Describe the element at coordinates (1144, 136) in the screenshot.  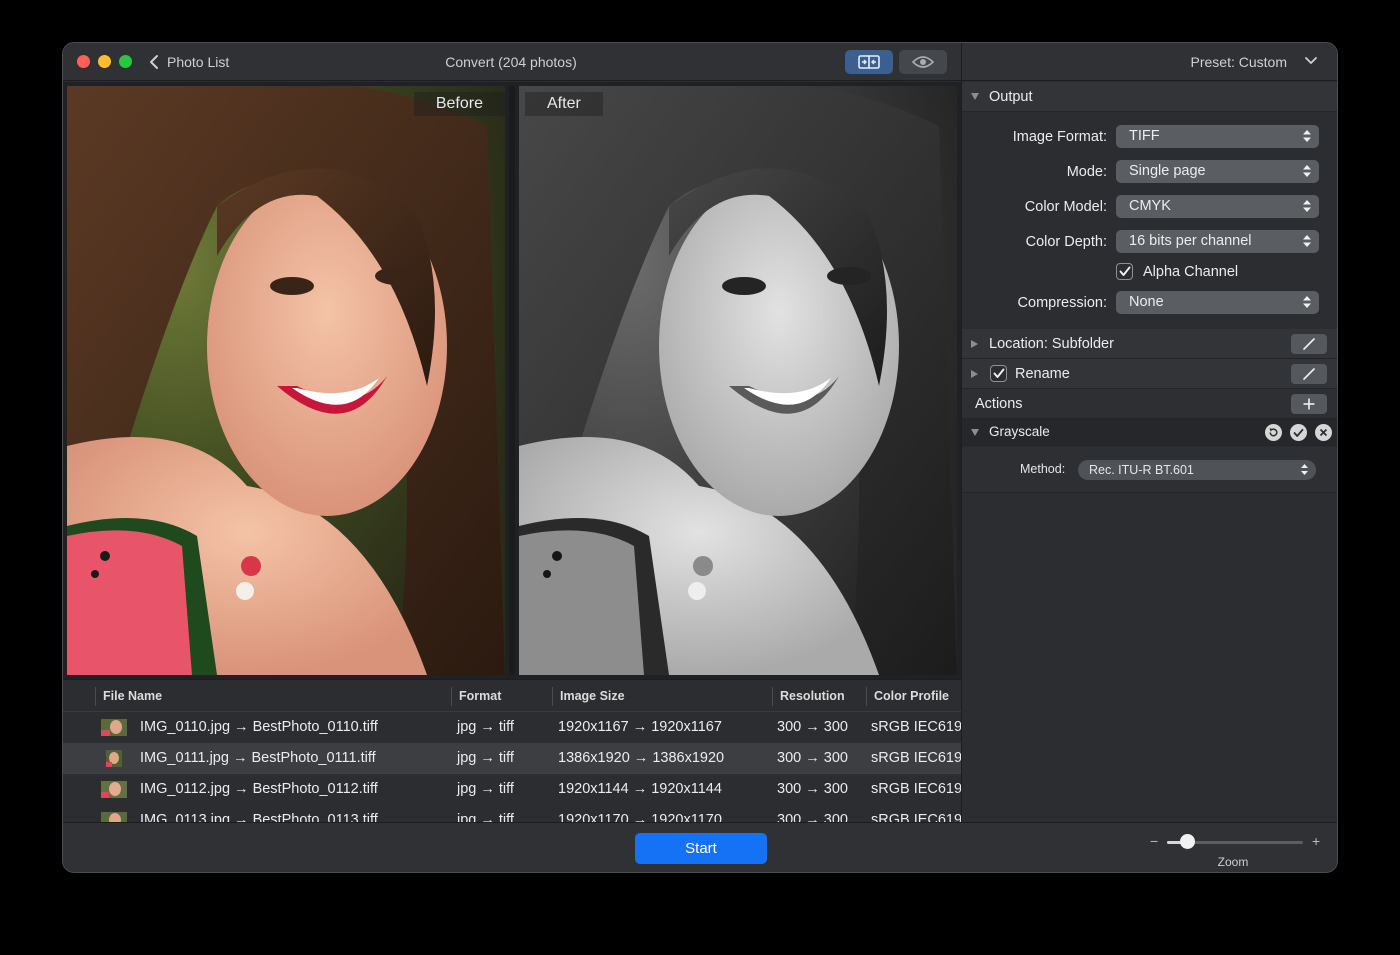
I see `image-format-value: TIFF` at that location.